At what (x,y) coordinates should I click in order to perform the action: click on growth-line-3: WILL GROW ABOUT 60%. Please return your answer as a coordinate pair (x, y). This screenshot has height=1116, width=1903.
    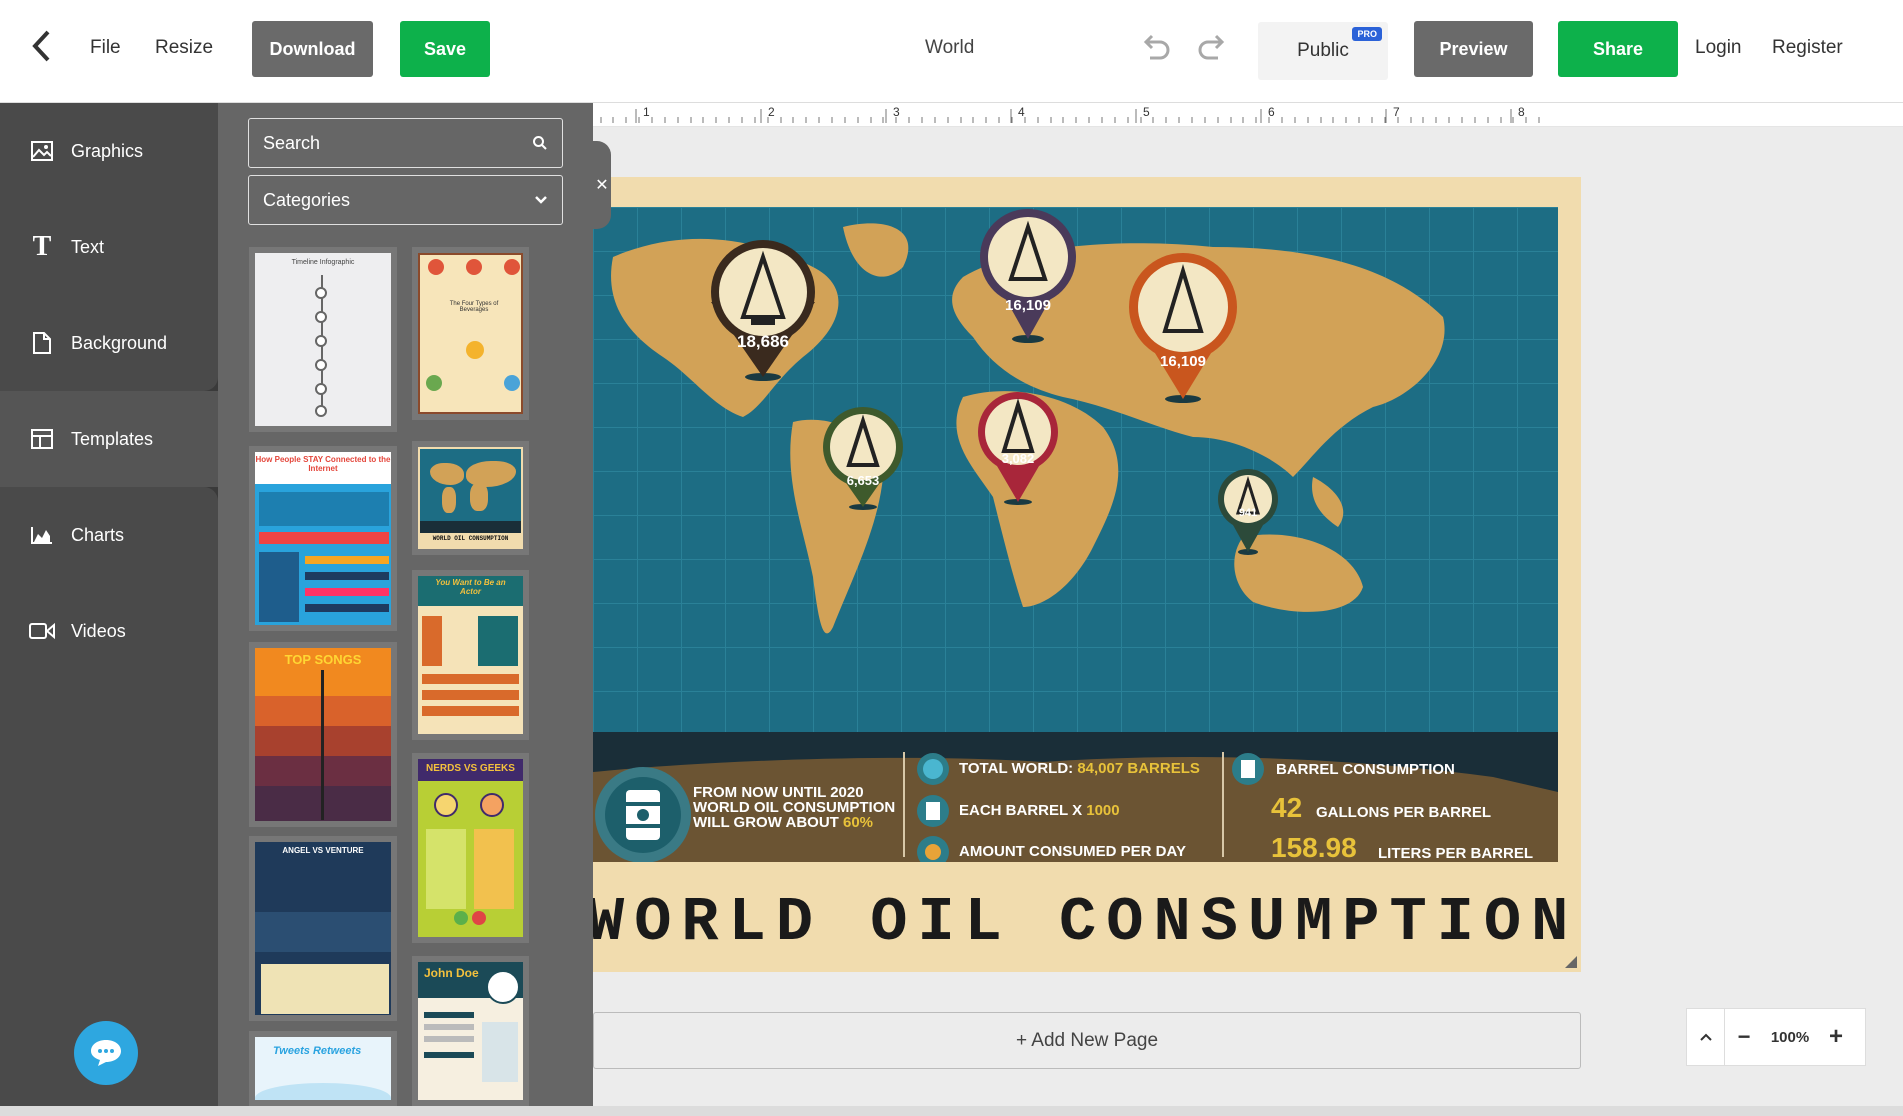
    Looking at the image, I should click on (783, 822).